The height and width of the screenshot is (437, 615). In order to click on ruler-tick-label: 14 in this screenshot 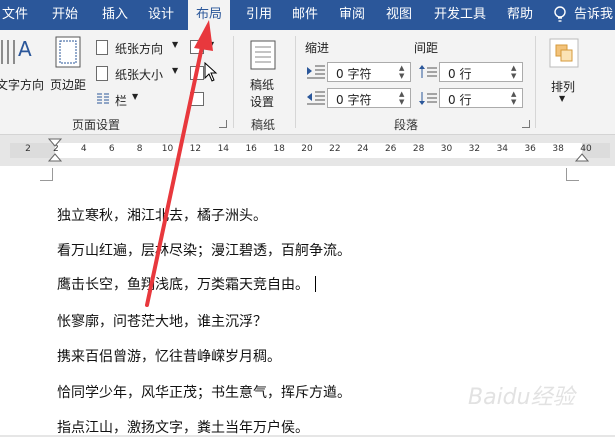, I will do `click(223, 149)`.